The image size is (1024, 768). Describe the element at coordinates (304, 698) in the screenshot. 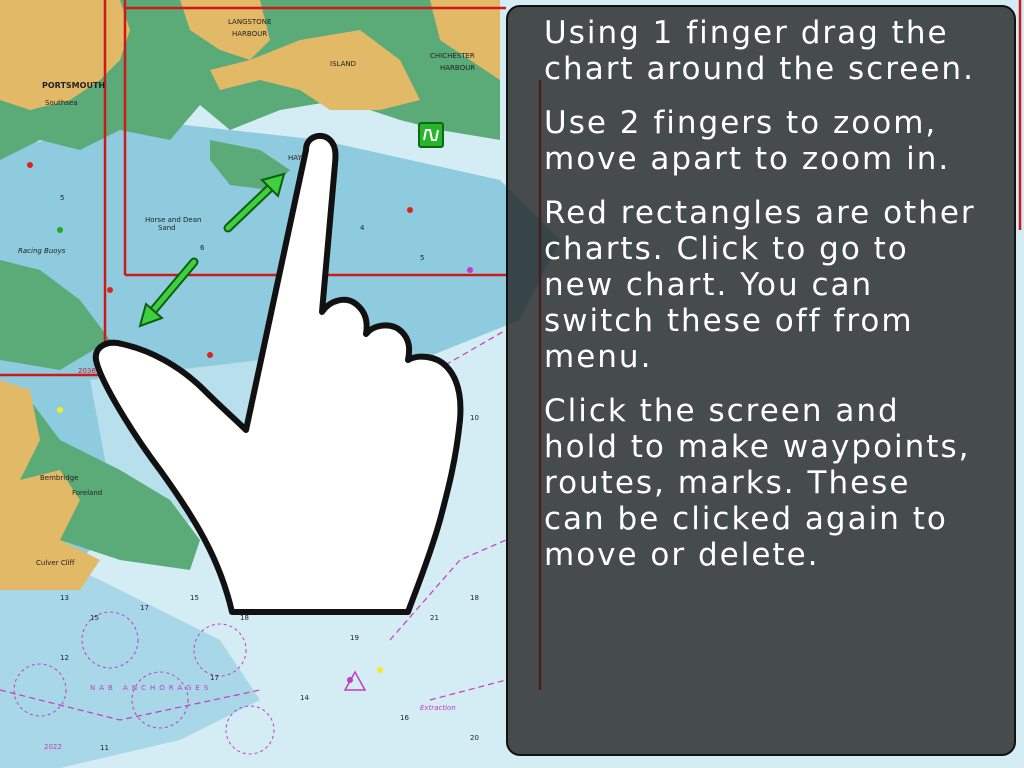

I see `svg-text: 14` at that location.